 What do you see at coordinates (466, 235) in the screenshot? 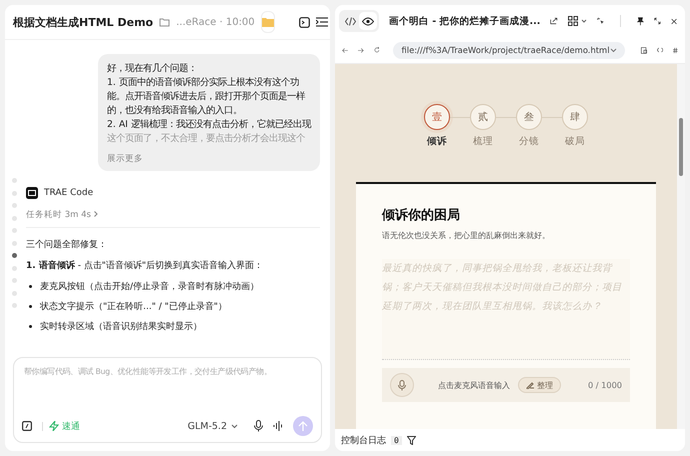
I see `card-subtitle: 语无伦次也没关系，把心里的乱麻倒出来就好。` at bounding box center [466, 235].